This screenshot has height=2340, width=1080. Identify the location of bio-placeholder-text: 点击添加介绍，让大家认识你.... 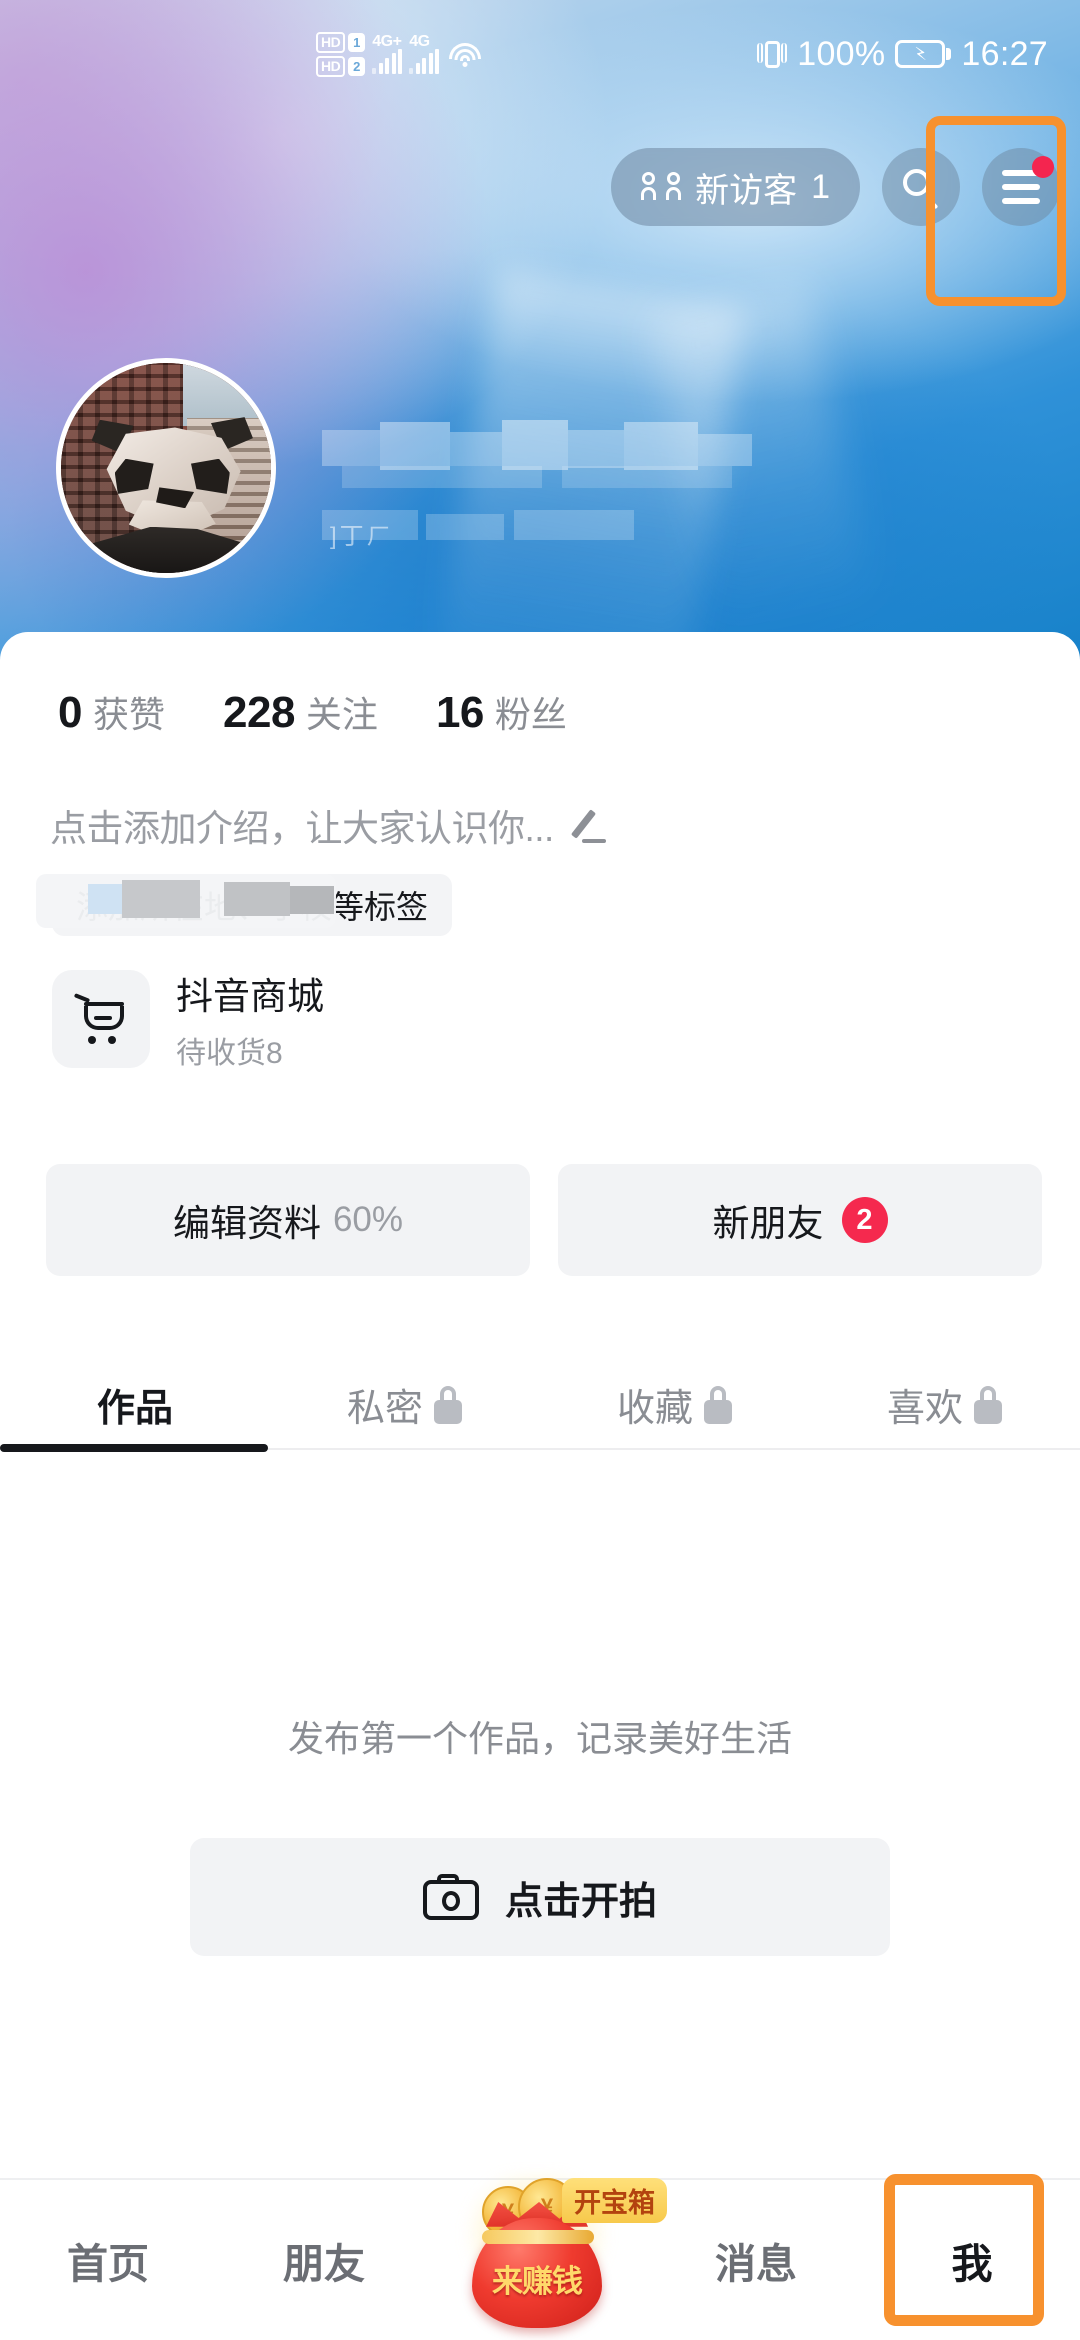
(302, 828).